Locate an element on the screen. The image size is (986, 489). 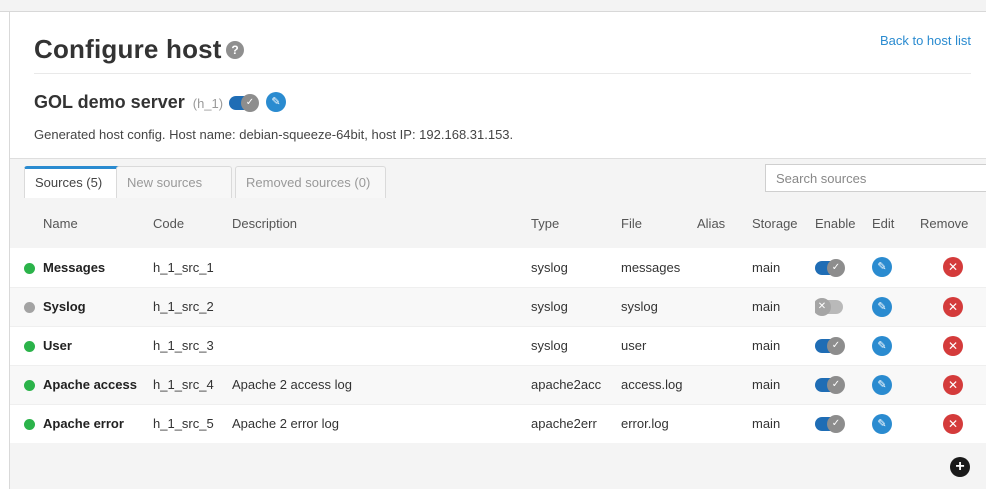
column-header-type: Type is located at coordinates (576, 223).